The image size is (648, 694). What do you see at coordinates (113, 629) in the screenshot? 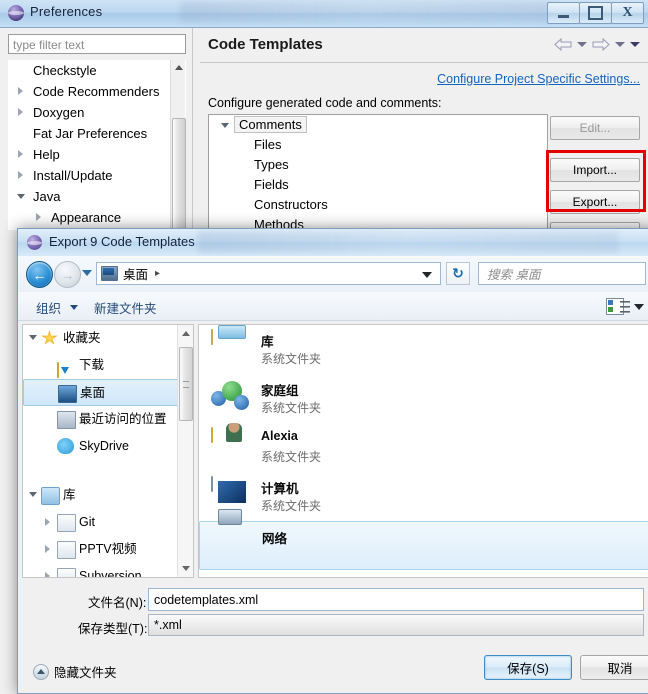
I see `save-type-label-static: 保存类型(T):` at bounding box center [113, 629].